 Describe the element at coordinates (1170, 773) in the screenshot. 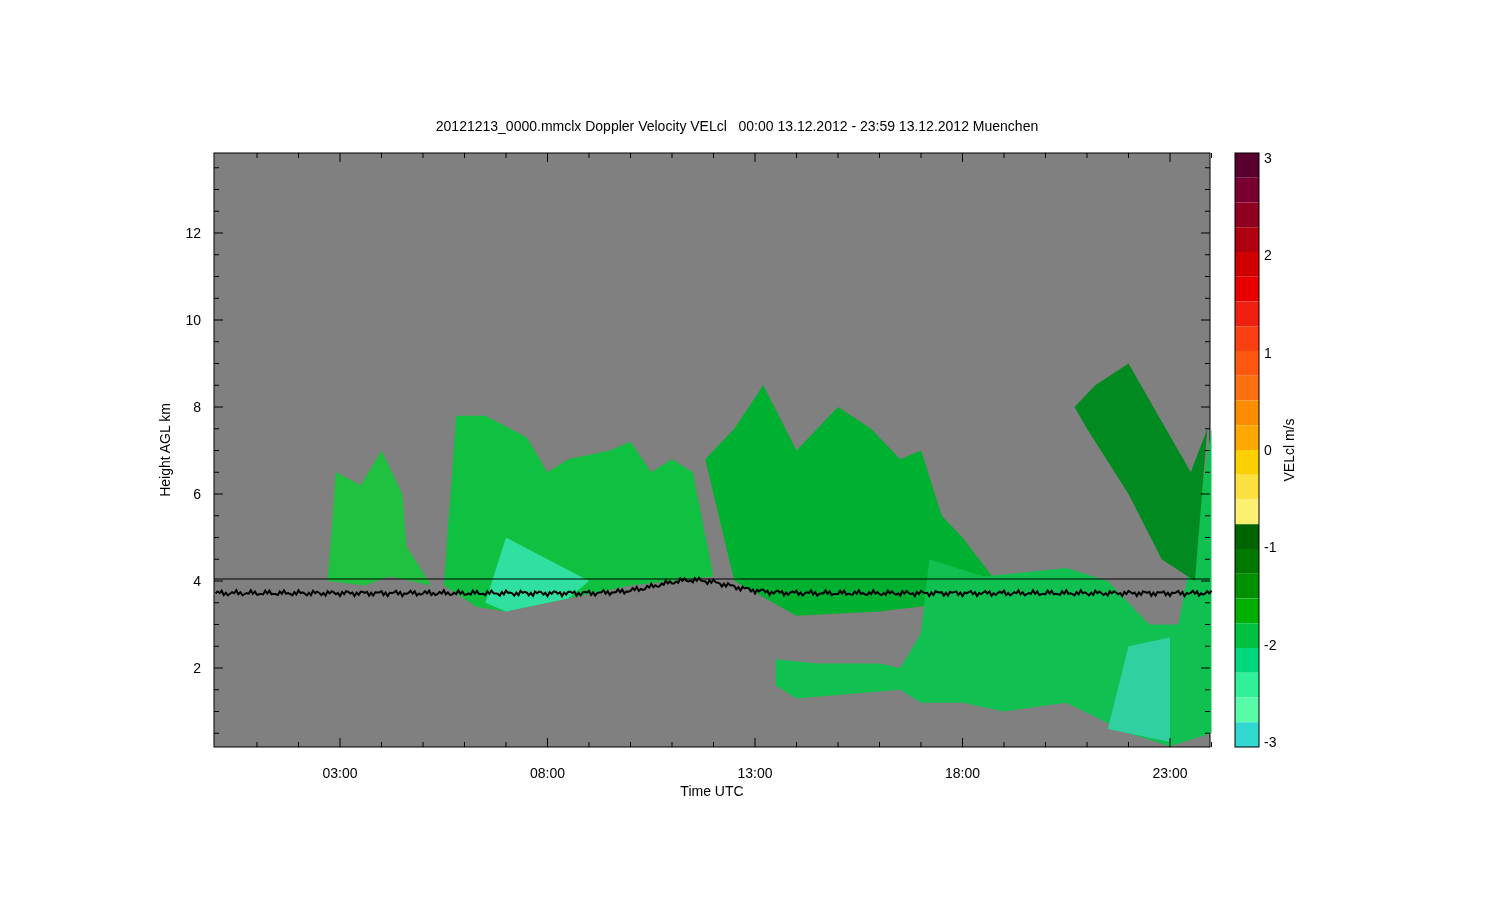

I see `x-tick-label: 23:00` at that location.